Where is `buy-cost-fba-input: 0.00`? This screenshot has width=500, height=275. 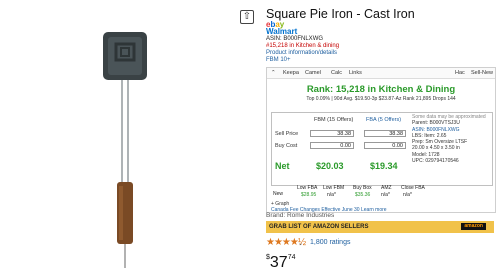
buy-cost-fba-input: 0.00 is located at coordinates (385, 145).